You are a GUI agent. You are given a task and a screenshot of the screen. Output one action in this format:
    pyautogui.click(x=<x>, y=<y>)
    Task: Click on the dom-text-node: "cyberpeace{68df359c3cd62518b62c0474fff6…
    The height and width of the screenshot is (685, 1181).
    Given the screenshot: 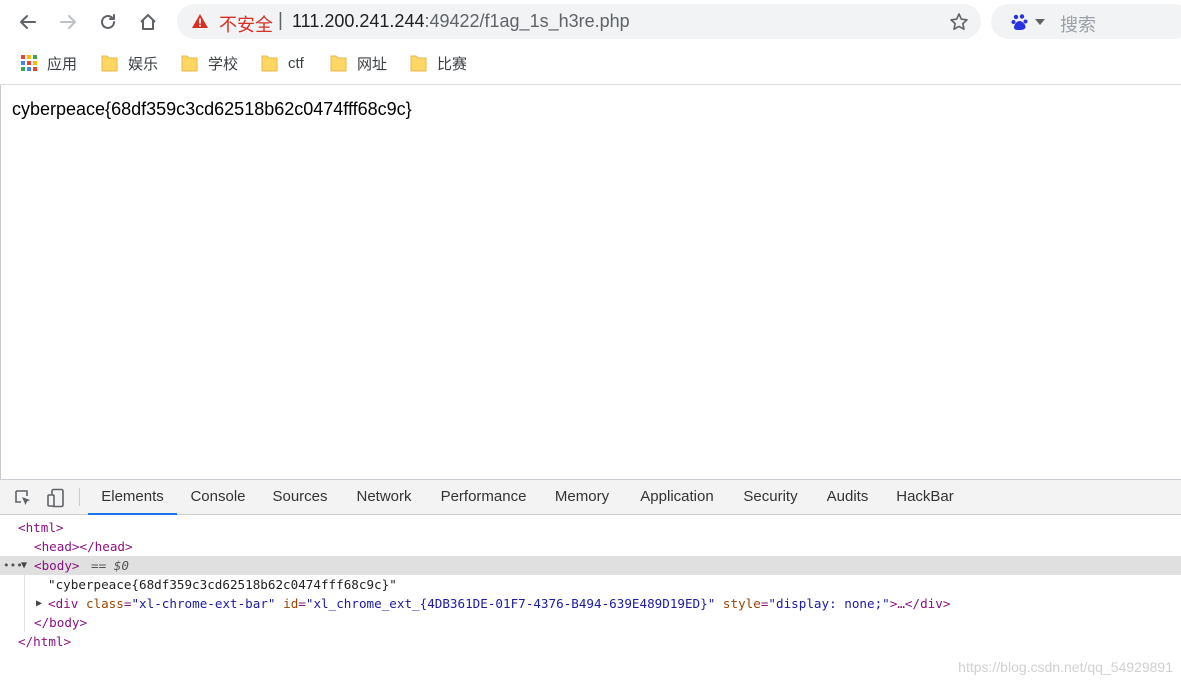 What is the action you would take?
    pyautogui.click(x=590, y=584)
    